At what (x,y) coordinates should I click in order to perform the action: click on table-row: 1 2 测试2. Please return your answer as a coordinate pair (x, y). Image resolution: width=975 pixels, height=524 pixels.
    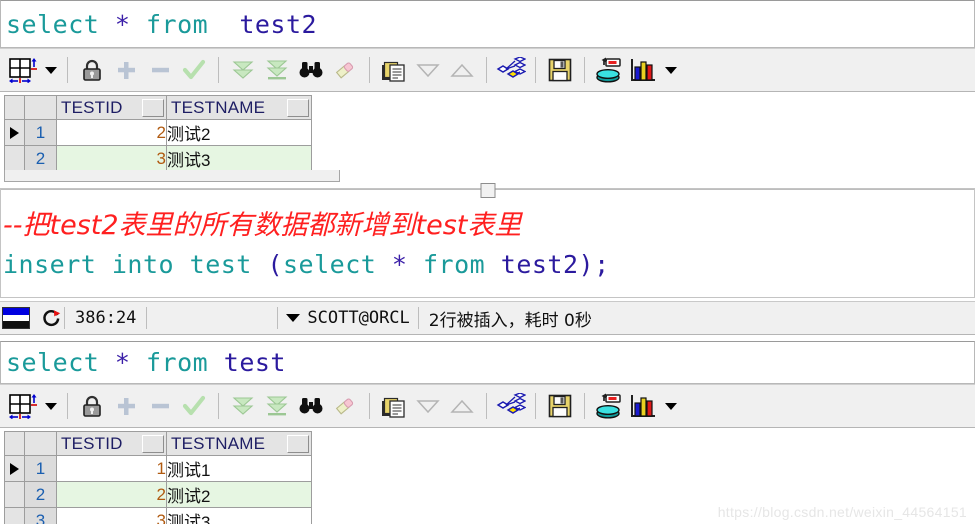
    Looking at the image, I should click on (158, 132).